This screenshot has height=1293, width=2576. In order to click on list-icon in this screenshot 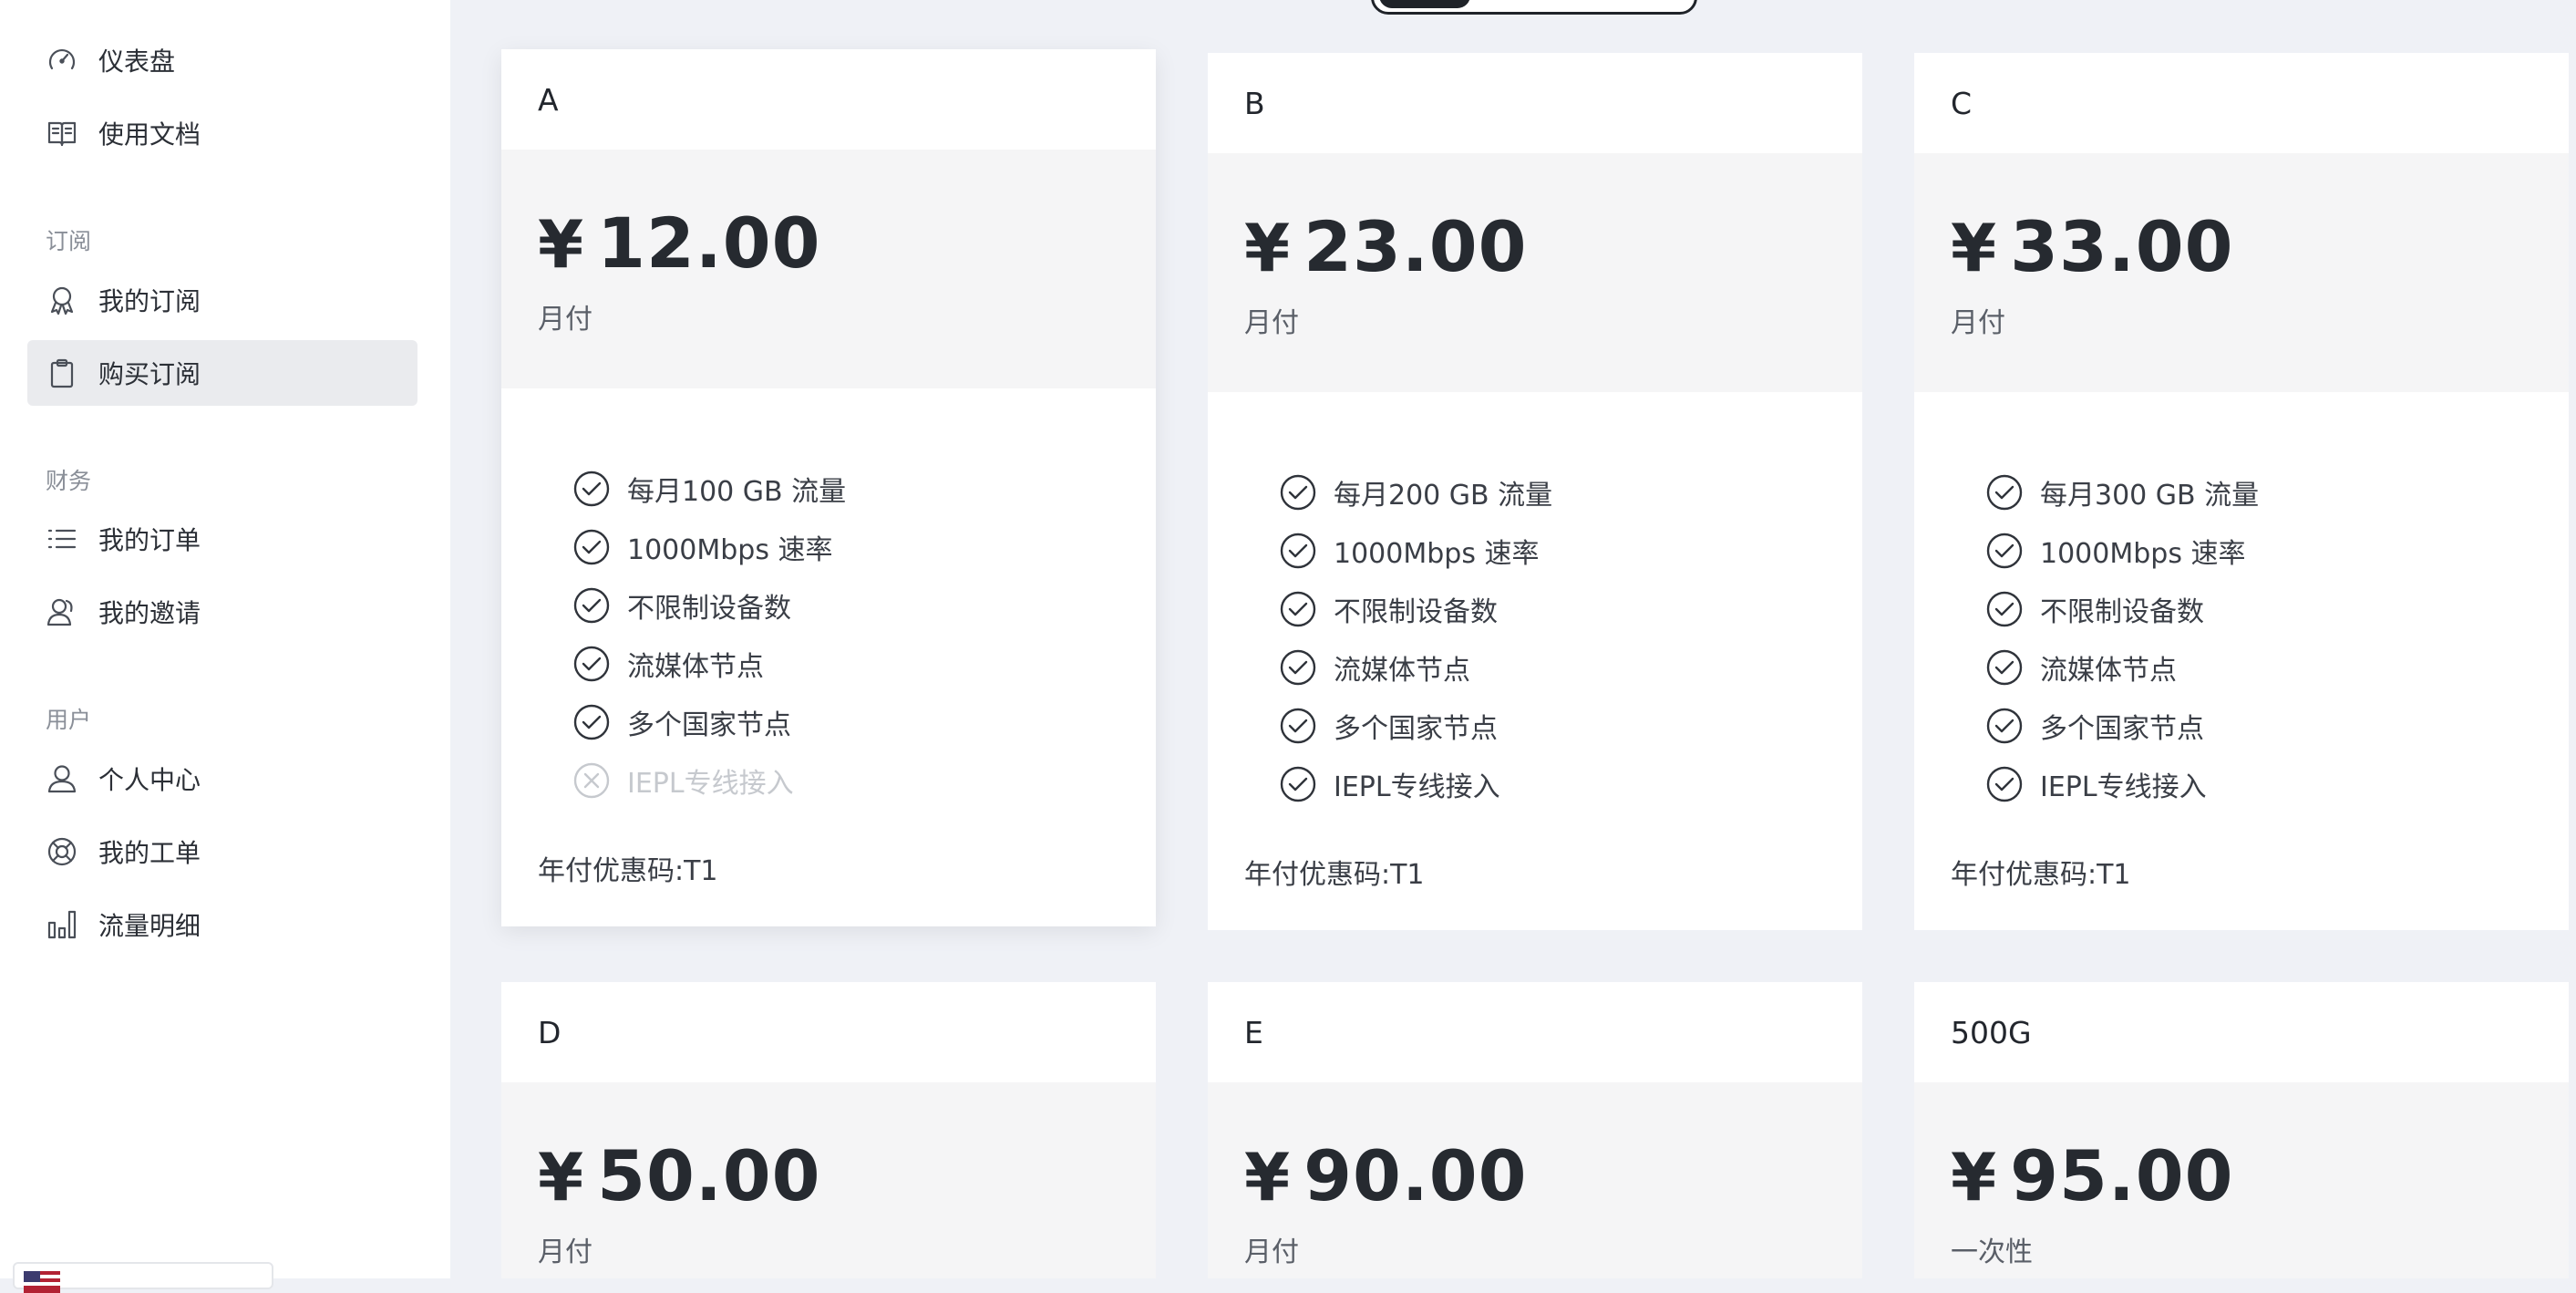, I will do `click(62, 539)`.